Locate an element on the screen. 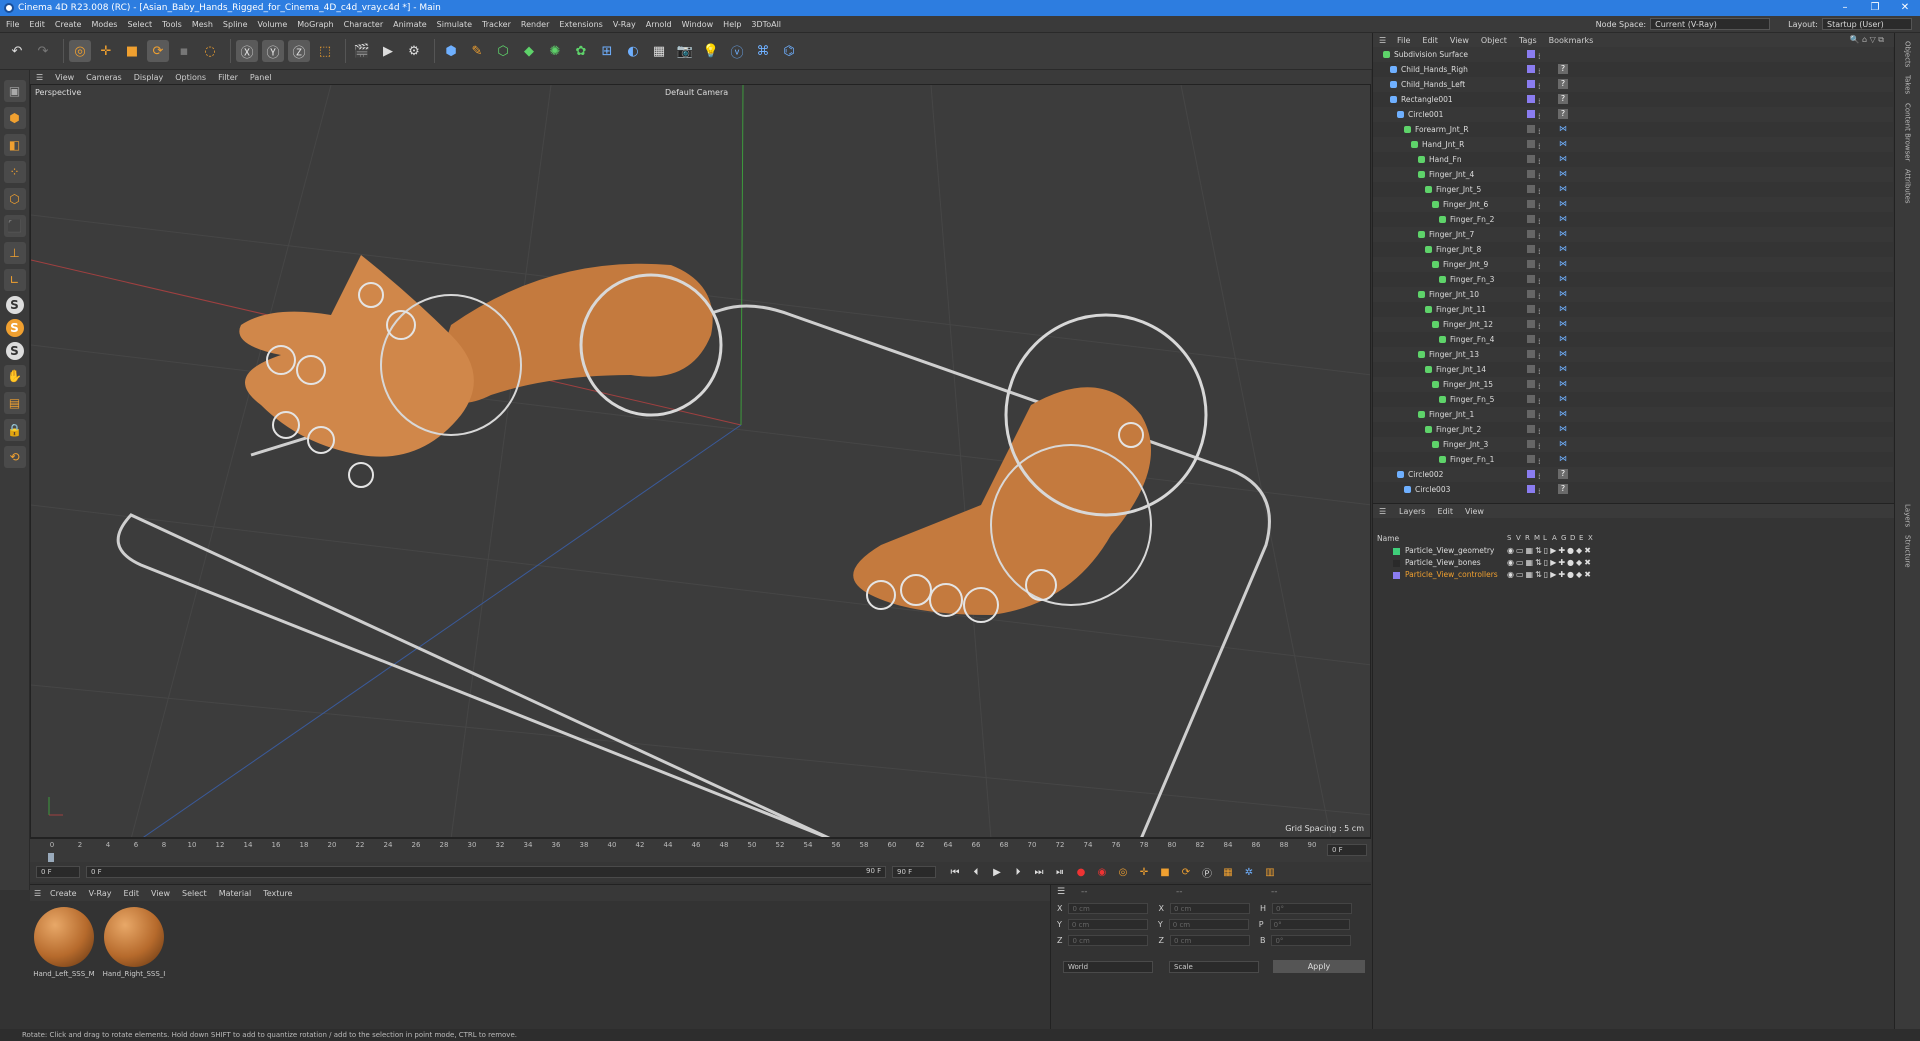 The width and height of the screenshot is (1920, 1041). z-axis-icon: Ⓩ is located at coordinates (299, 51).